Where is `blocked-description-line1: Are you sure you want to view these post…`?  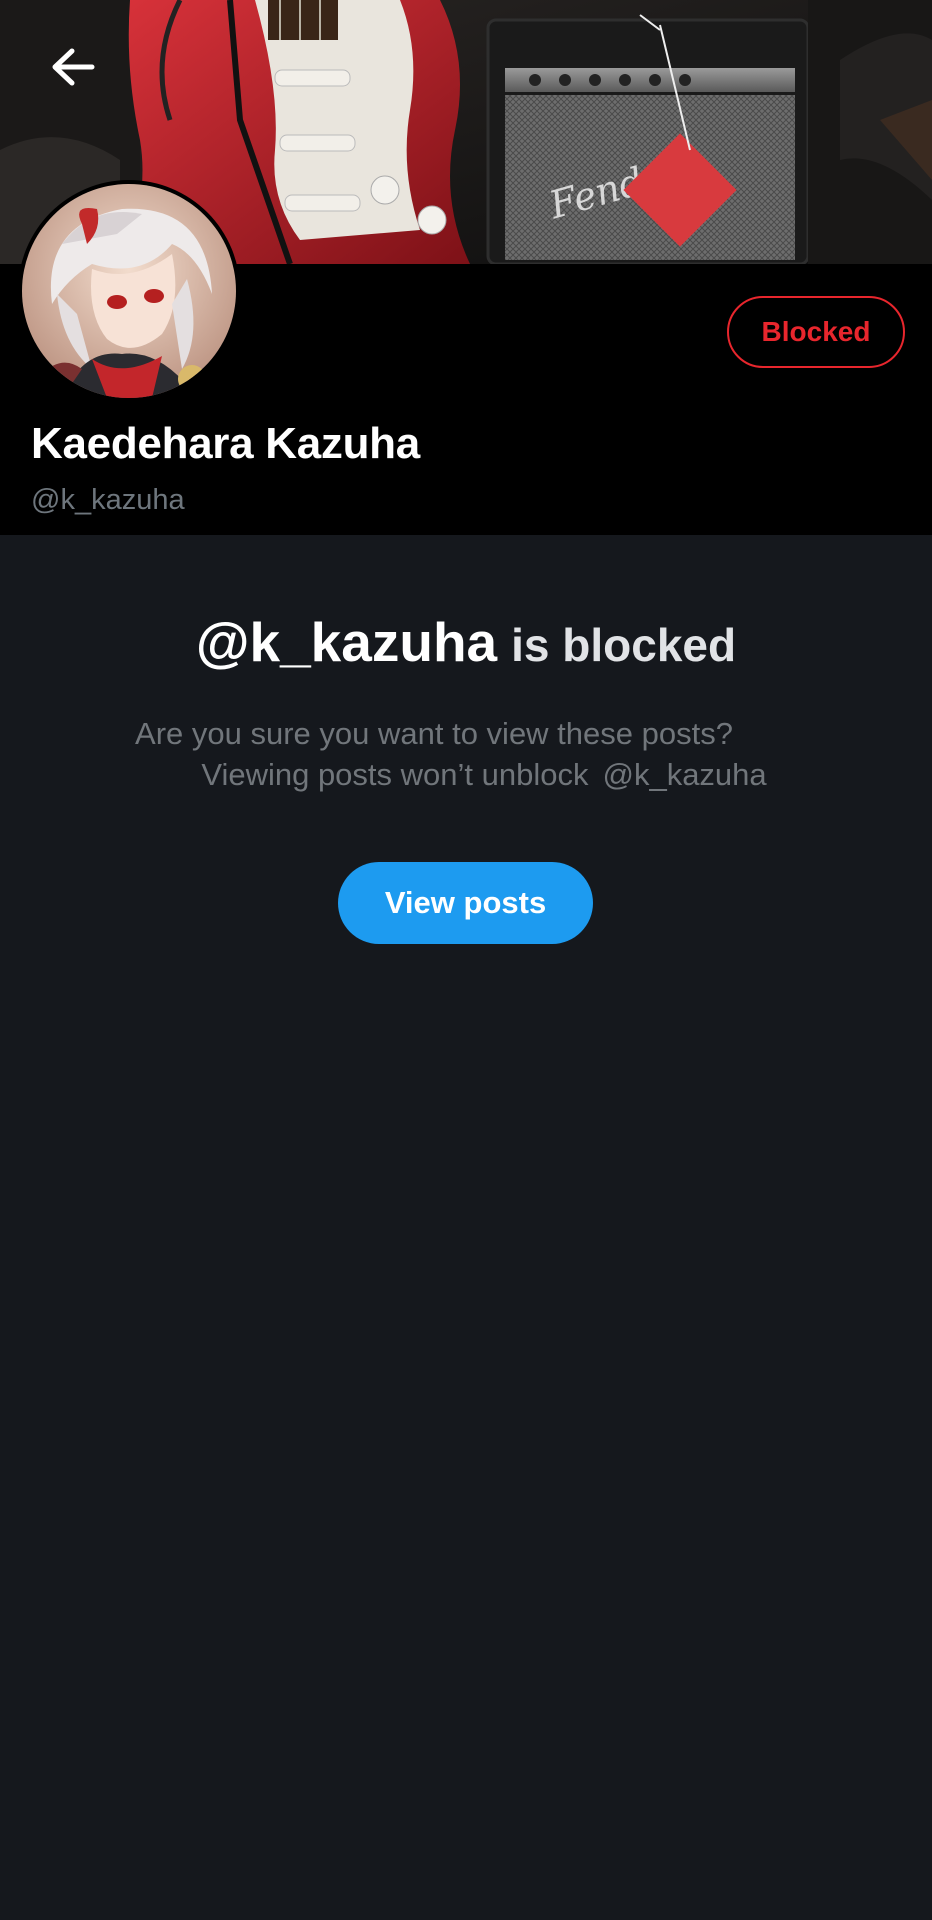
blocked-description-line1: Are you sure you want to view these post… is located at coordinates (434, 733).